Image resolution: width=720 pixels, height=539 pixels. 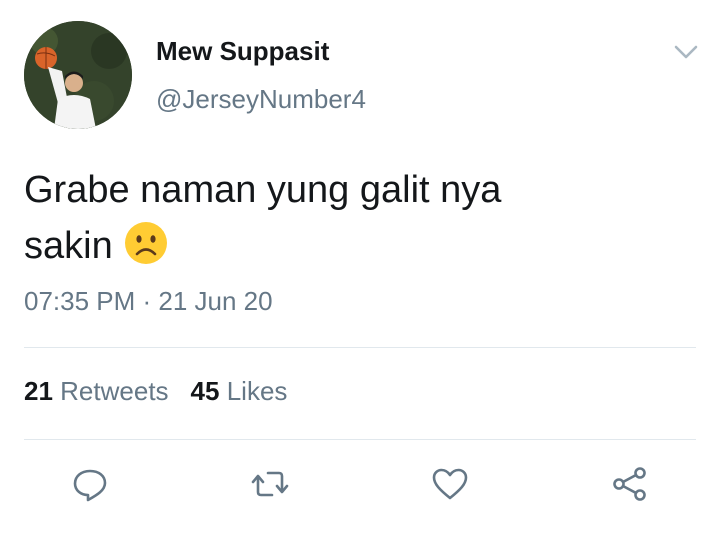 I want to click on retweet-icon, so click(x=270, y=484).